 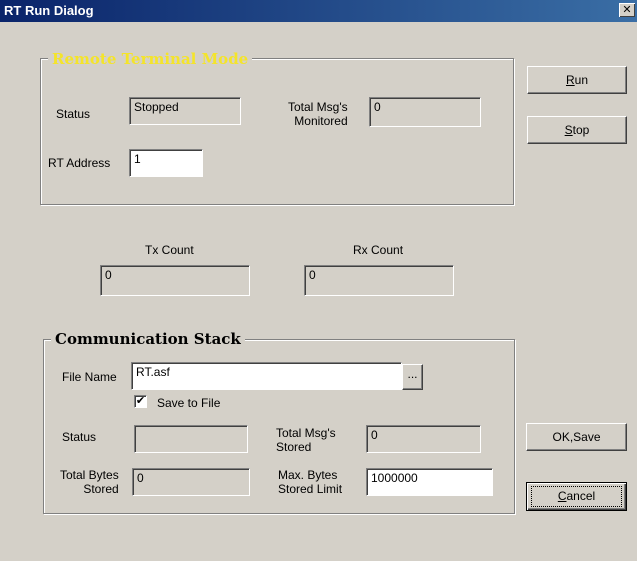 I want to click on stack-status-label: Status, so click(x=79, y=437).